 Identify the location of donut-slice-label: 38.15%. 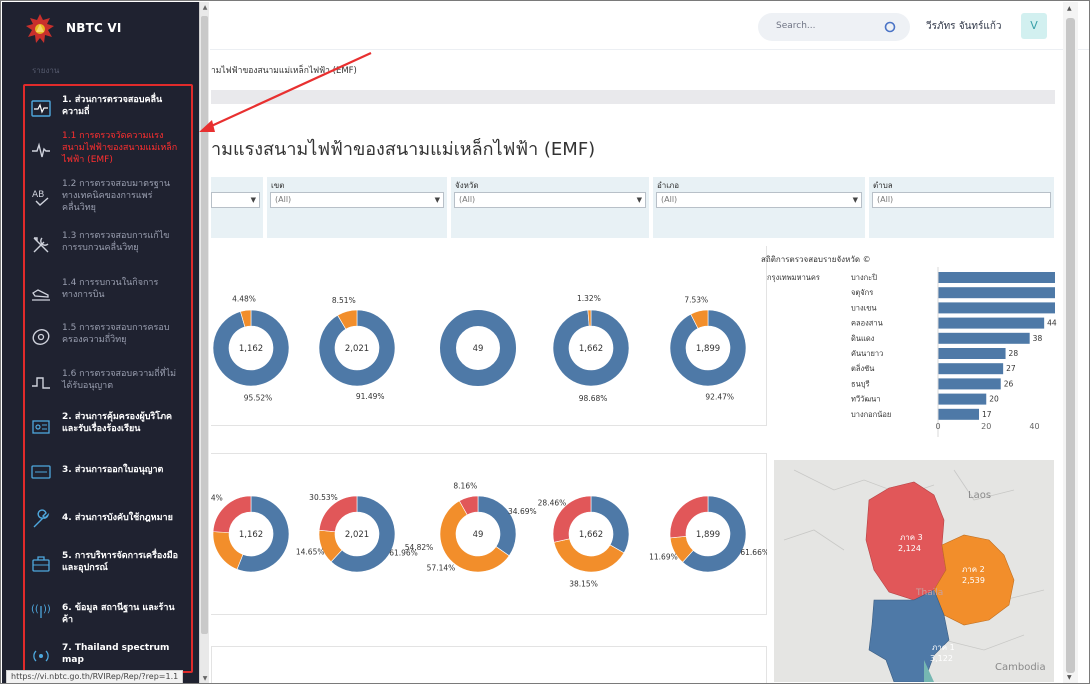
(583, 583).